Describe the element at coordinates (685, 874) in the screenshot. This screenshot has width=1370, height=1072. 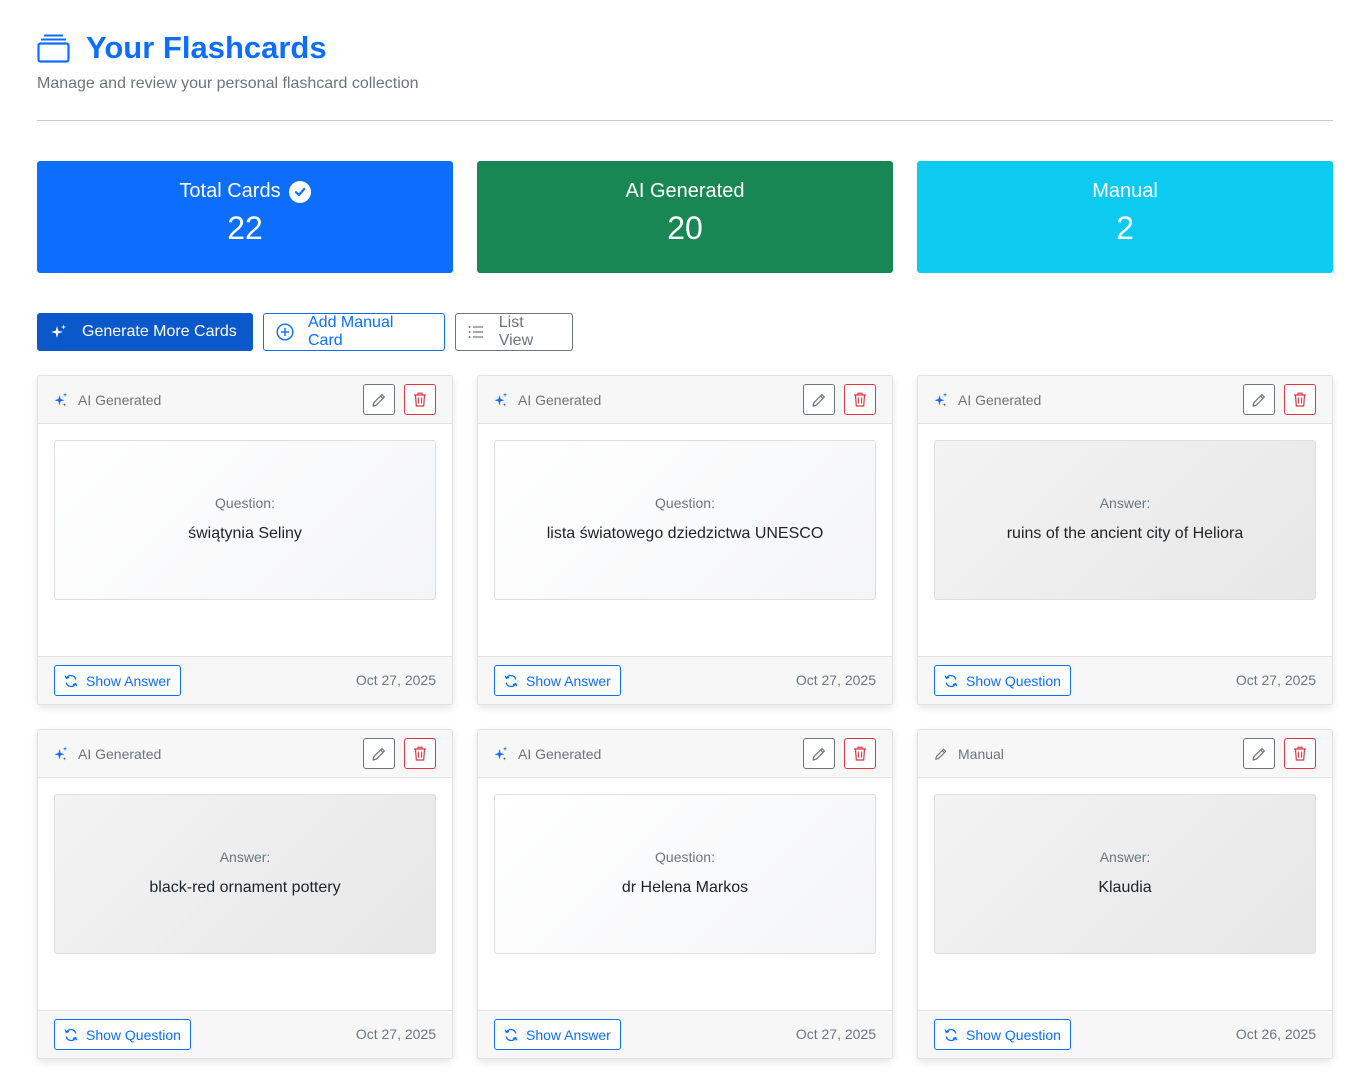
I see `card-face: Question: dr Helena Markos` at that location.